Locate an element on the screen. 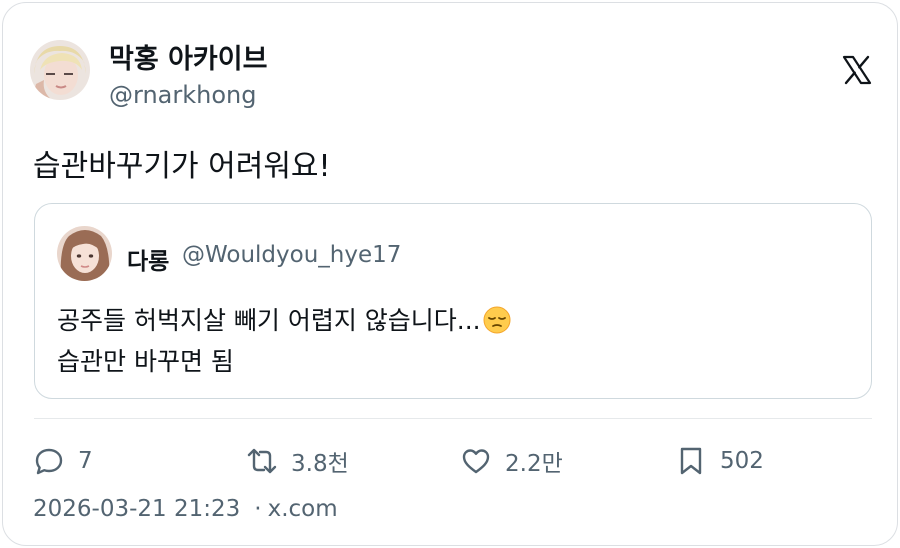 Image resolution: width=900 pixels, height=548 pixels. like-icon is located at coordinates (476, 461).